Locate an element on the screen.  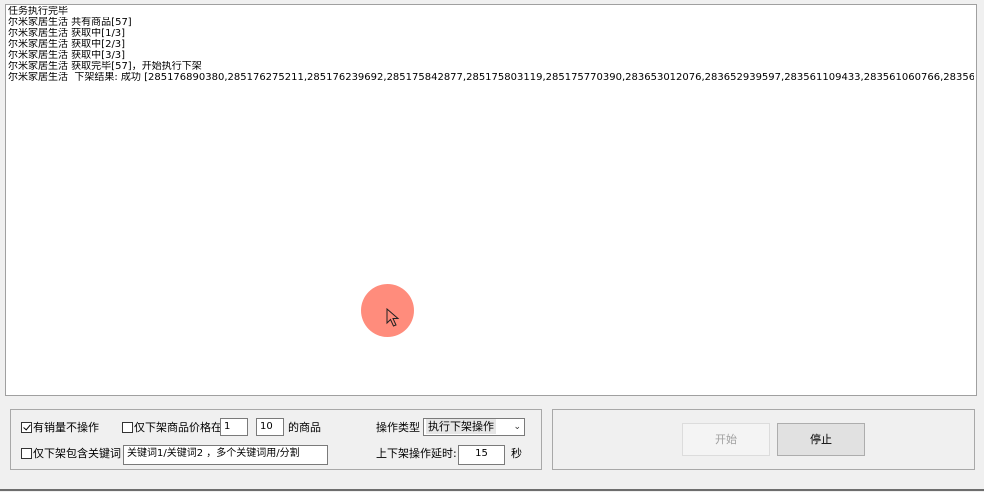
log-line: 尔米家居生活 共有商品[57] is located at coordinates (70, 22).